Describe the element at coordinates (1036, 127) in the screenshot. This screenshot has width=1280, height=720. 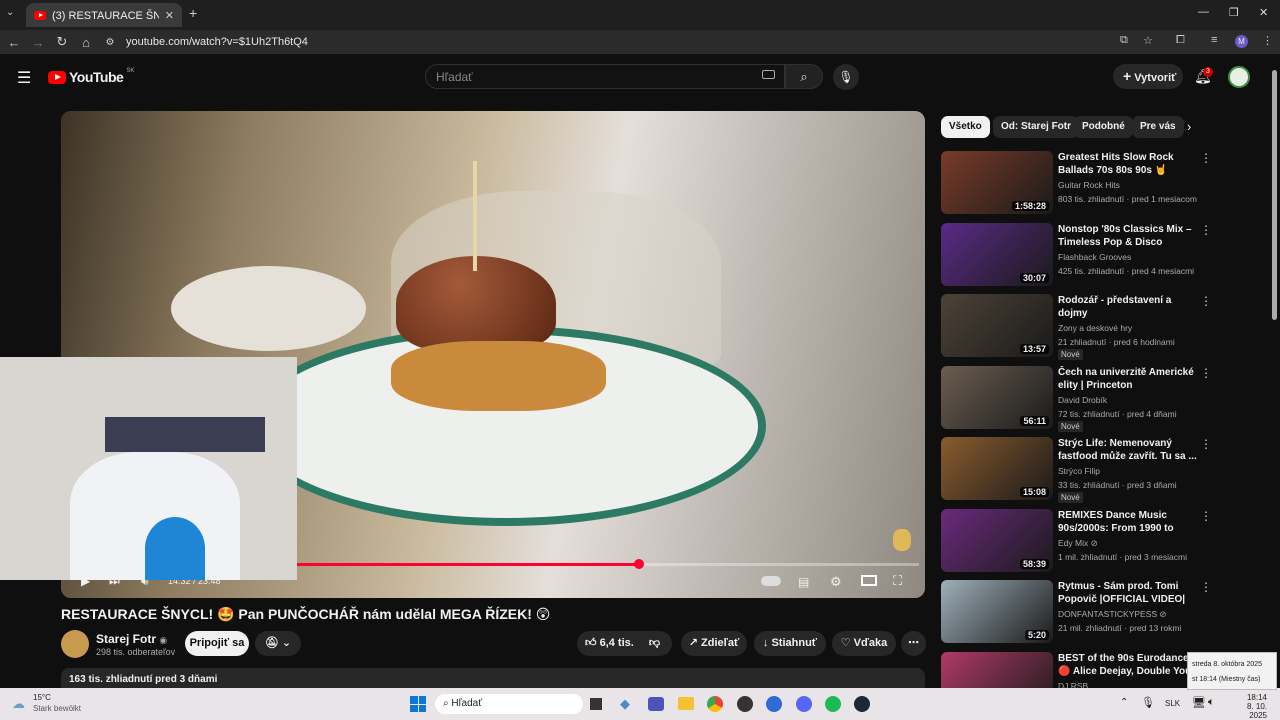
I see `filter-chip: Od: Starej Fotr` at that location.